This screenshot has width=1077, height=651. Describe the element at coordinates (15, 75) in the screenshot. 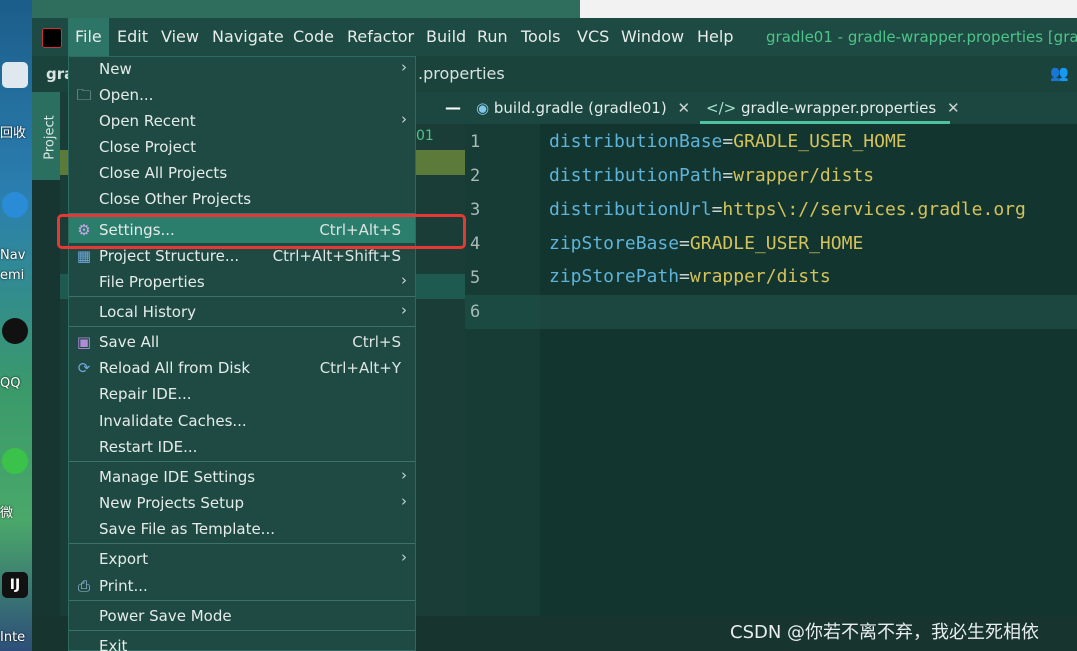

I see `recycle-bin-icon` at that location.